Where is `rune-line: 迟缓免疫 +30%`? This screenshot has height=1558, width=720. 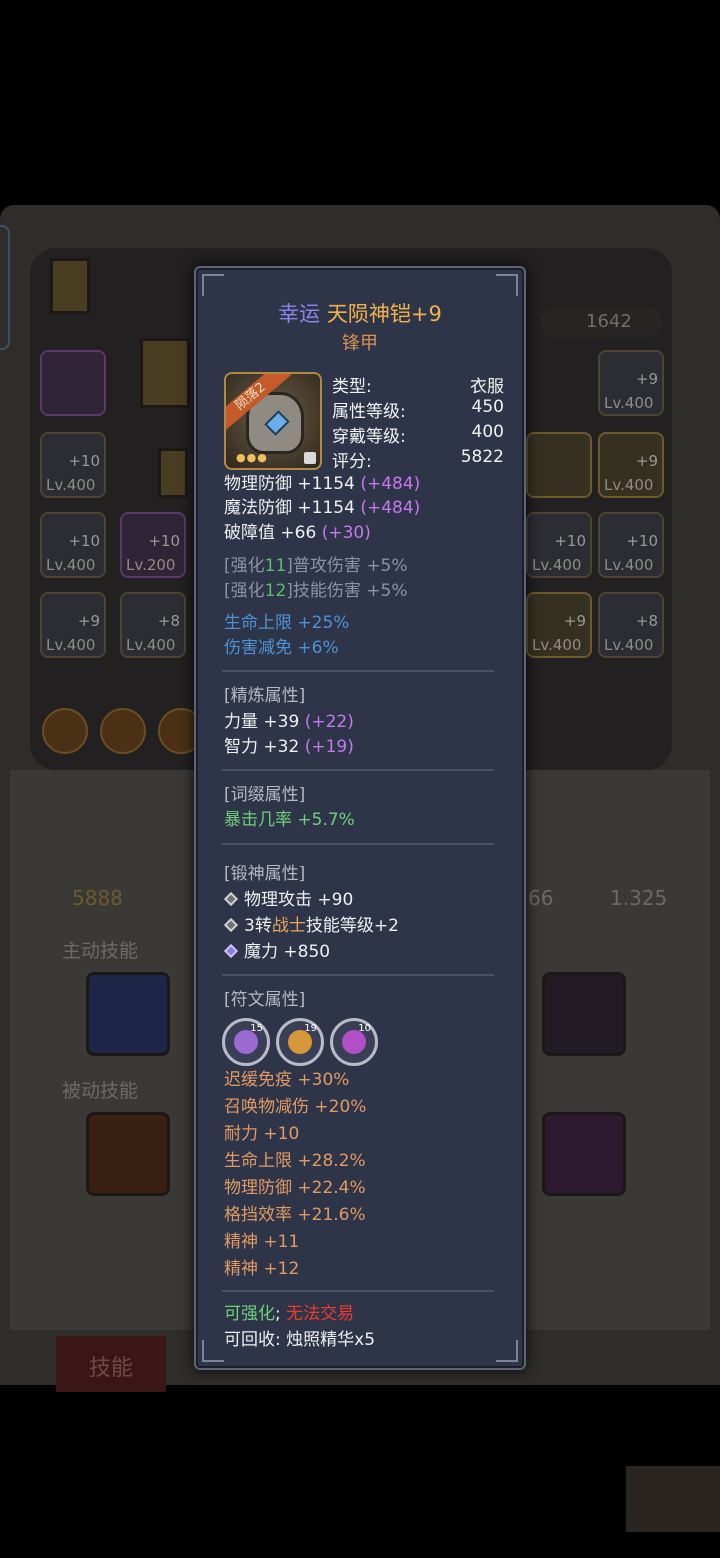
rune-line: 迟缓免疫 +30% is located at coordinates (287, 1080).